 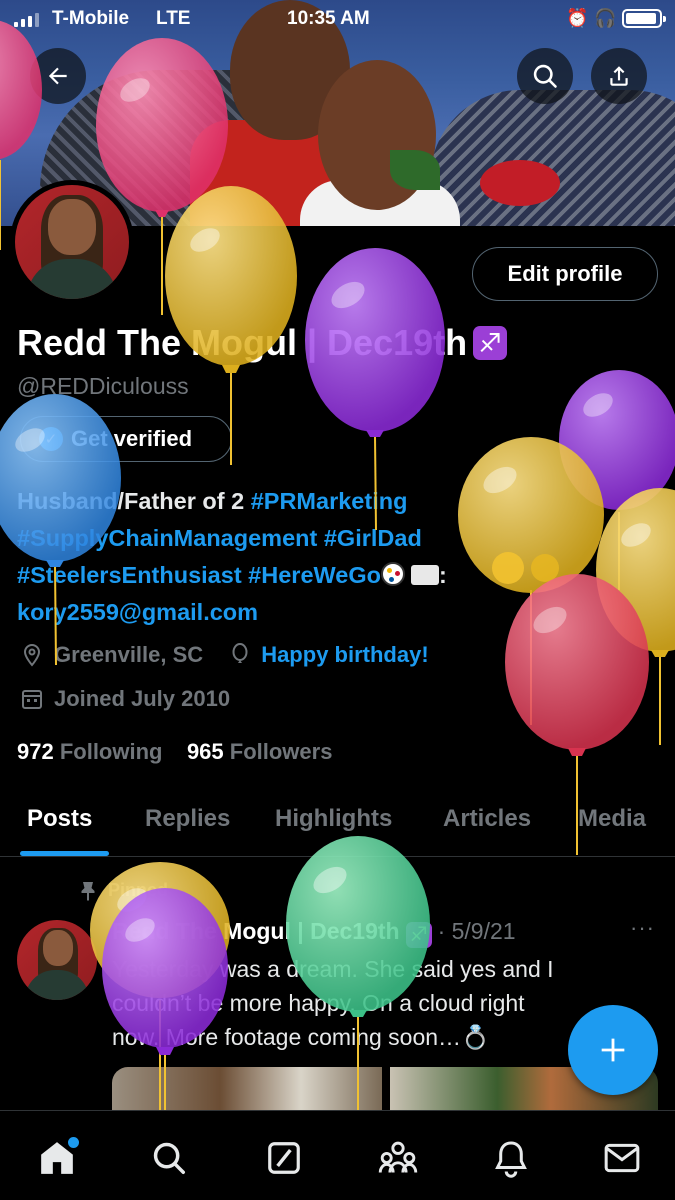 What do you see at coordinates (108, 751) in the screenshot?
I see `following-label: Following` at bounding box center [108, 751].